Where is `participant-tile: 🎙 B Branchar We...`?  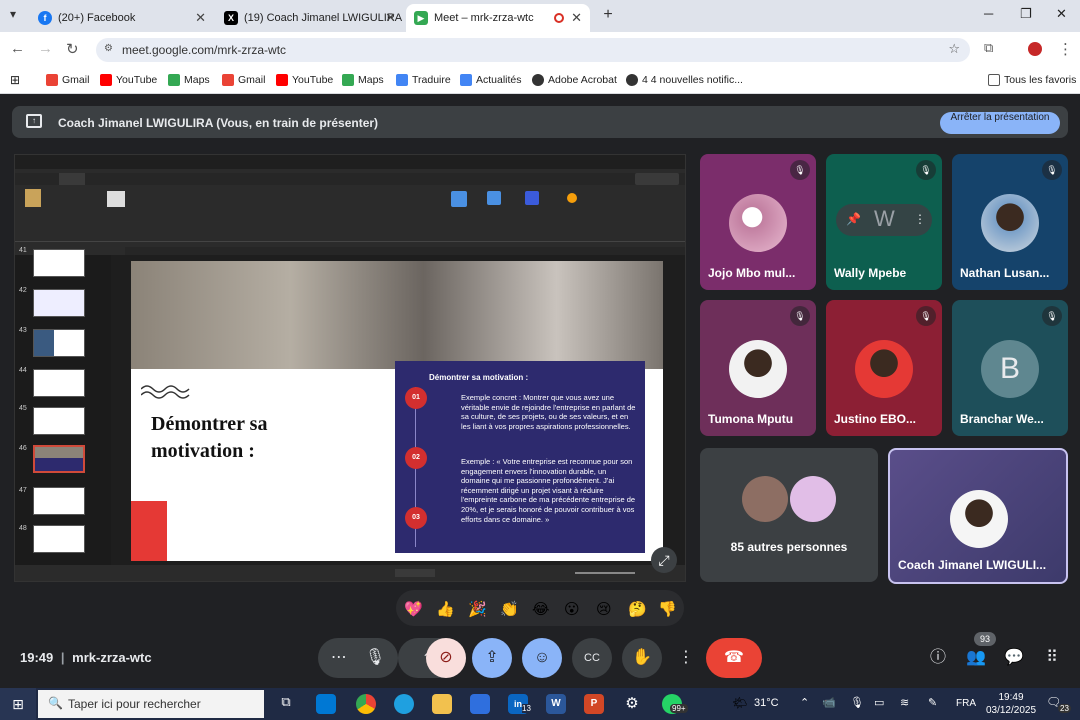
participant-tile: 🎙 B Branchar We... is located at coordinates (1010, 368).